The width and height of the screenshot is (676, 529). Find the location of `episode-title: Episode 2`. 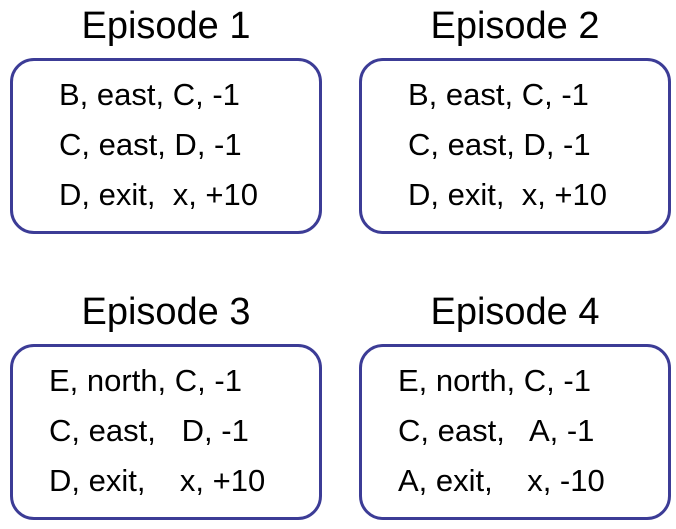

episode-title: Episode 2 is located at coordinates (515, 26).